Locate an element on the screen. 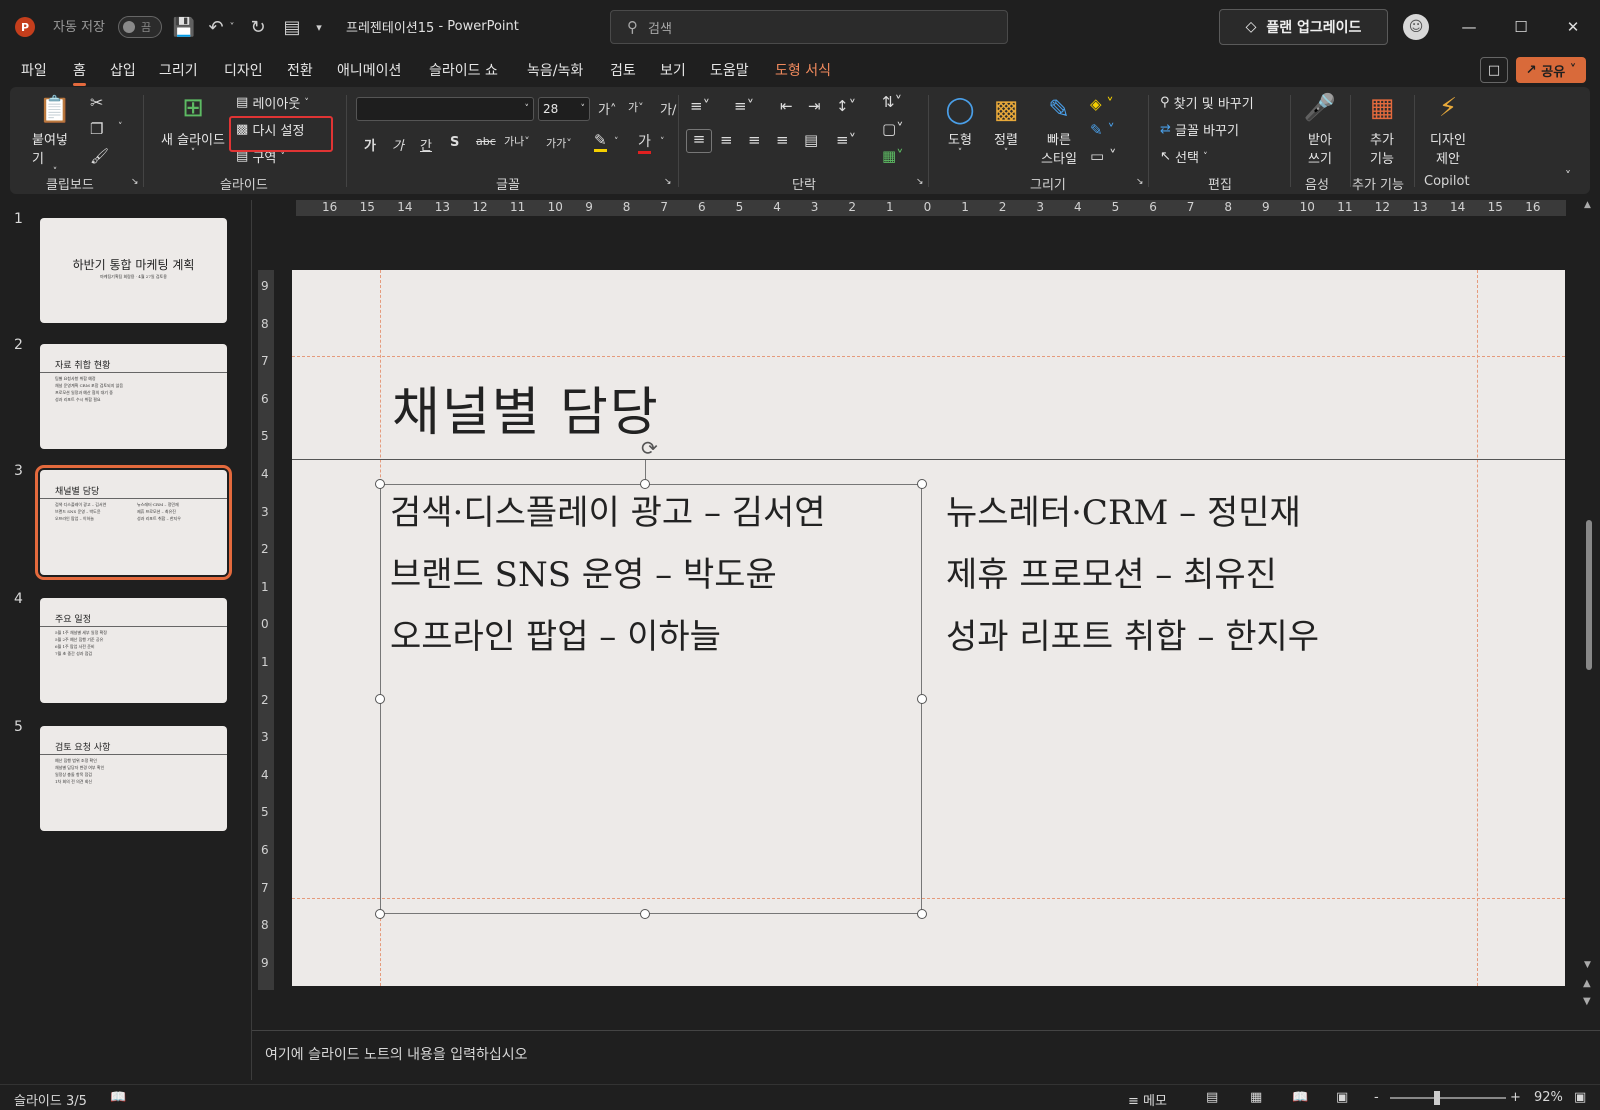 This screenshot has width=1600, height=1110. accessibility-icon: 📖 is located at coordinates (118, 1097).